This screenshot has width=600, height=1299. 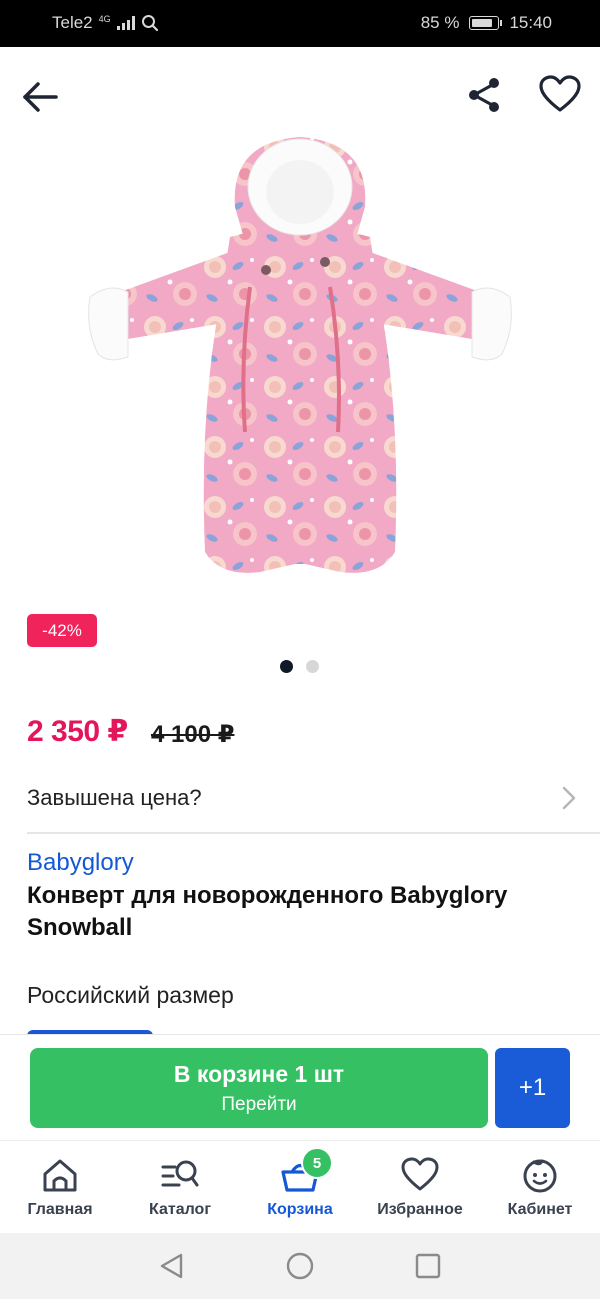 I want to click on tab-label: Кабинет, so click(x=540, y=1209).